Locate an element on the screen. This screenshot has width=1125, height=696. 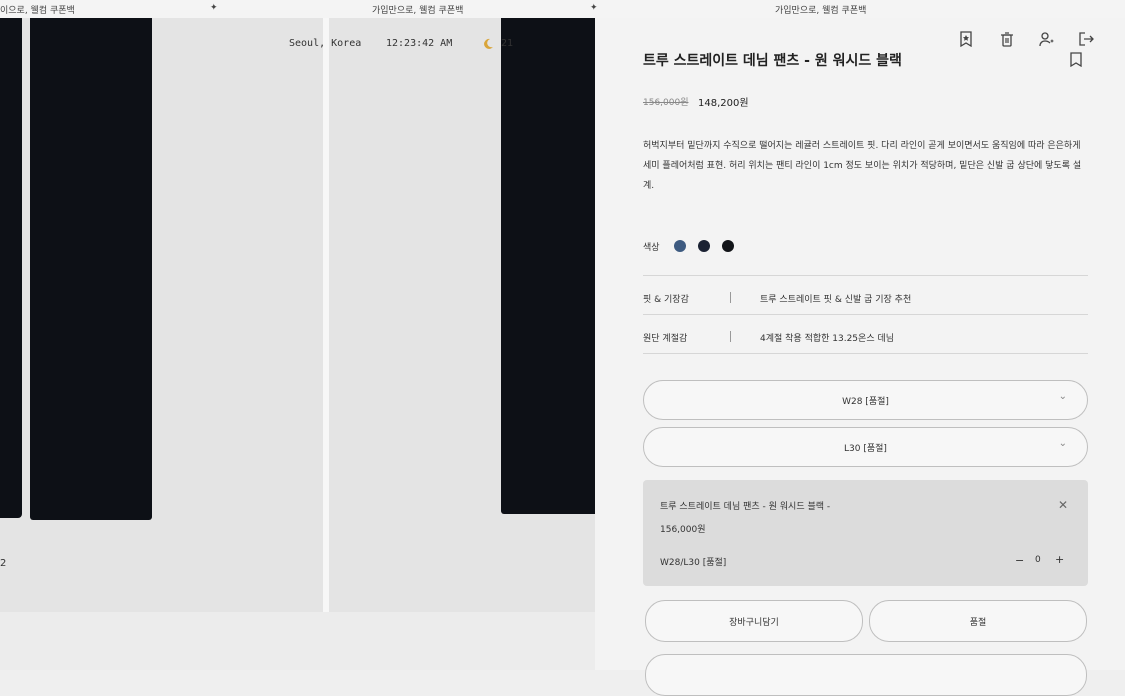
announcement-text-center: 가입만으로, 웰컴 쿠폰백 is located at coordinates (417, 9).